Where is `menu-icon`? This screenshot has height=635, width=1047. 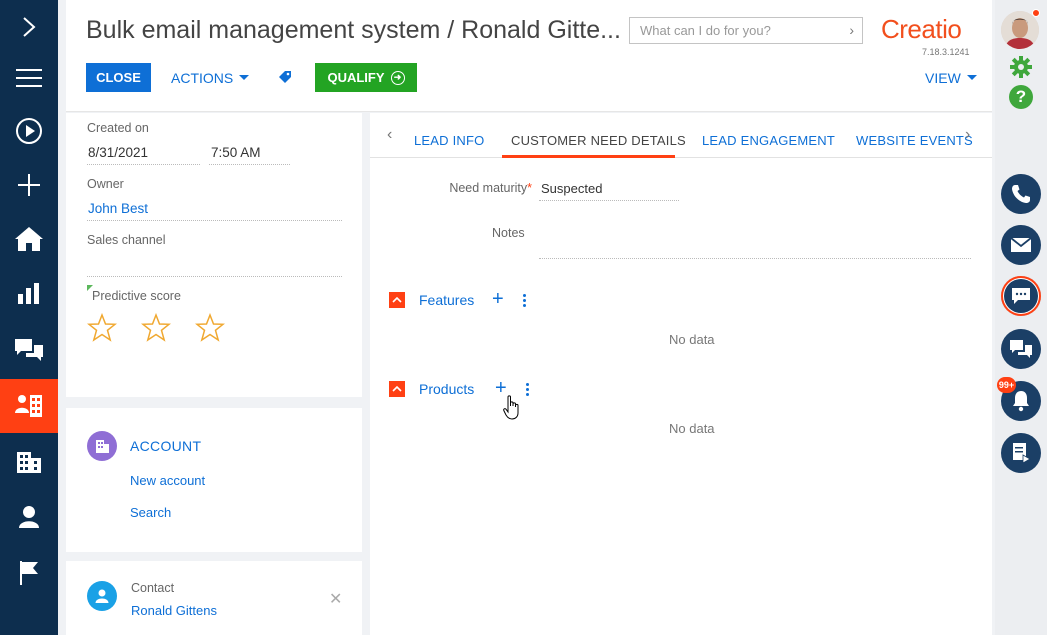
menu-icon is located at coordinates (29, 78).